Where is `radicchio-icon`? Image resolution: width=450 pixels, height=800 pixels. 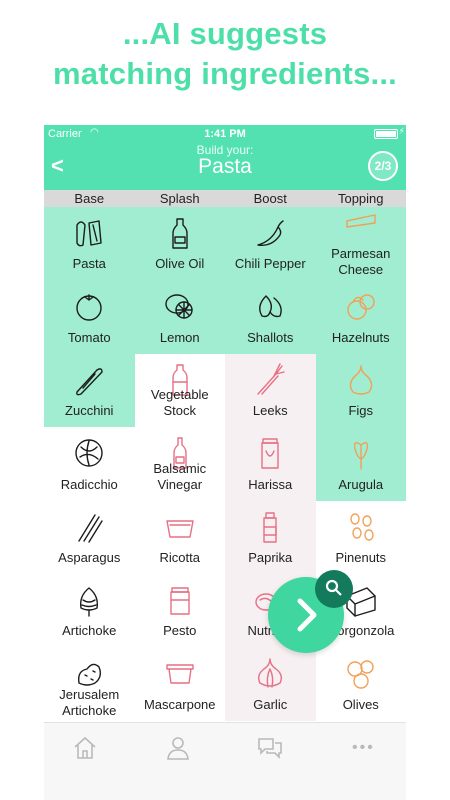
radicchio-icon is located at coordinates (89, 453).